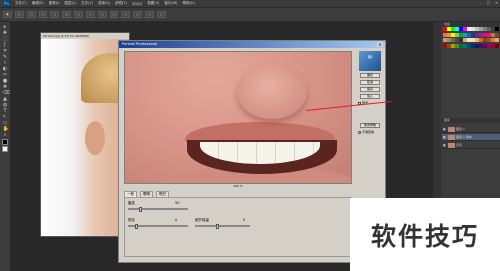 The height and width of the screenshot is (271, 500). Describe the element at coordinates (38, 3) in the screenshot. I see `menu-edit: 编辑(E)` at that location.